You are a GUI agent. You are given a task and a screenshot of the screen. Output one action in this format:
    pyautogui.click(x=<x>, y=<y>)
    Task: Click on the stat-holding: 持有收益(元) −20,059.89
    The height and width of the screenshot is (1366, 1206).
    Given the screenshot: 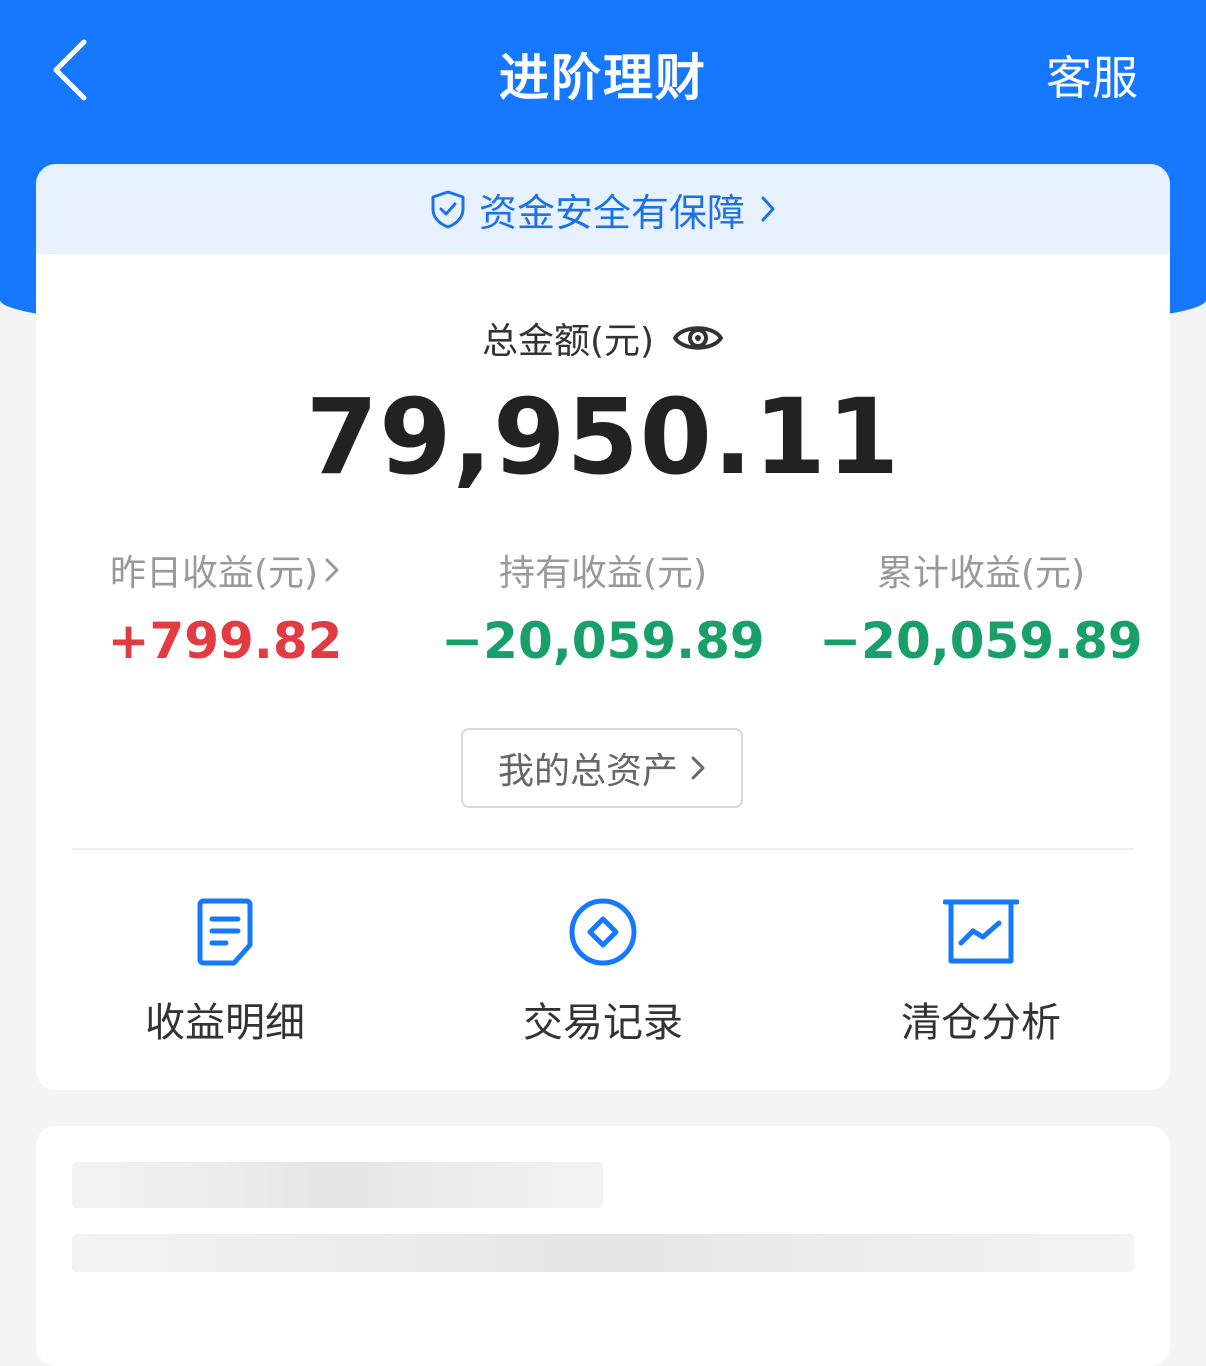 What is the action you would take?
    pyautogui.click(x=603, y=607)
    